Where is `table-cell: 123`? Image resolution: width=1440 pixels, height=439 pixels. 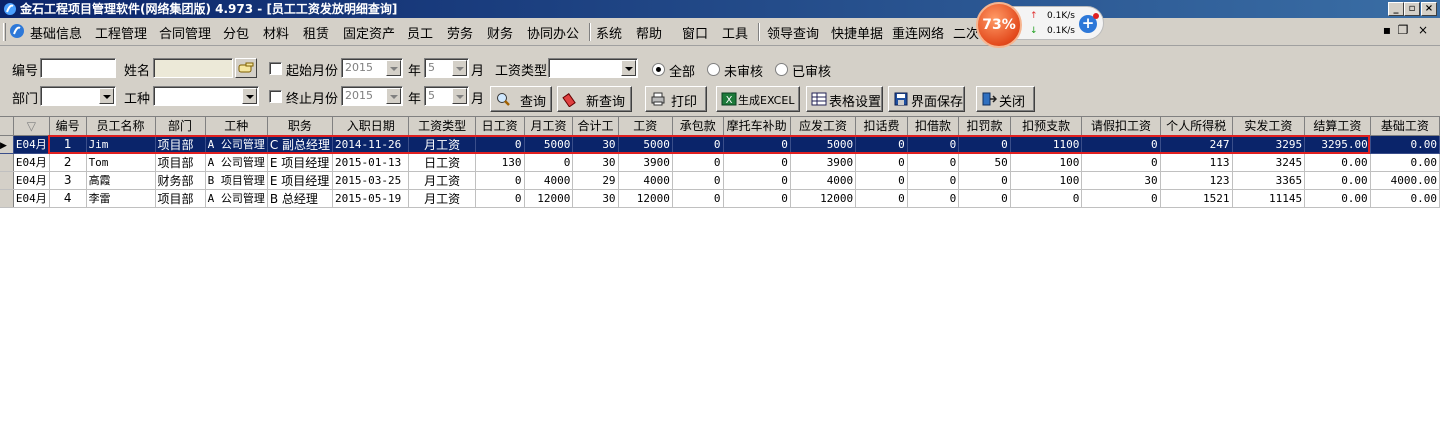 table-cell: 123 is located at coordinates (1196, 180).